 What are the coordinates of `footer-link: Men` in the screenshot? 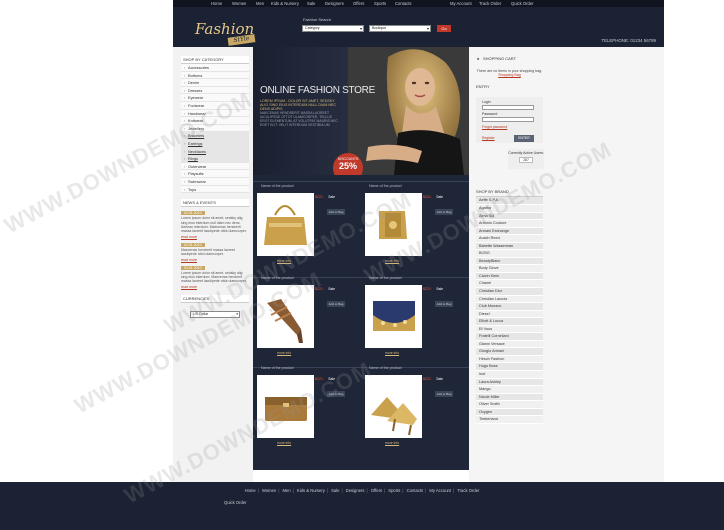 It's located at (287, 490).